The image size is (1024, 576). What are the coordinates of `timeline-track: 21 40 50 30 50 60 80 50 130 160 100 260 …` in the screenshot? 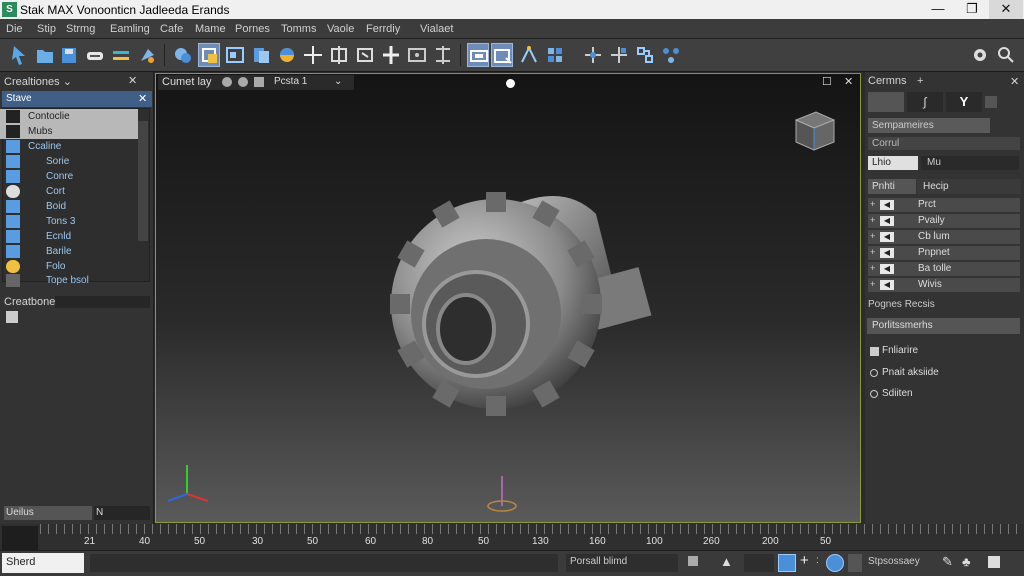 It's located at (512, 537).